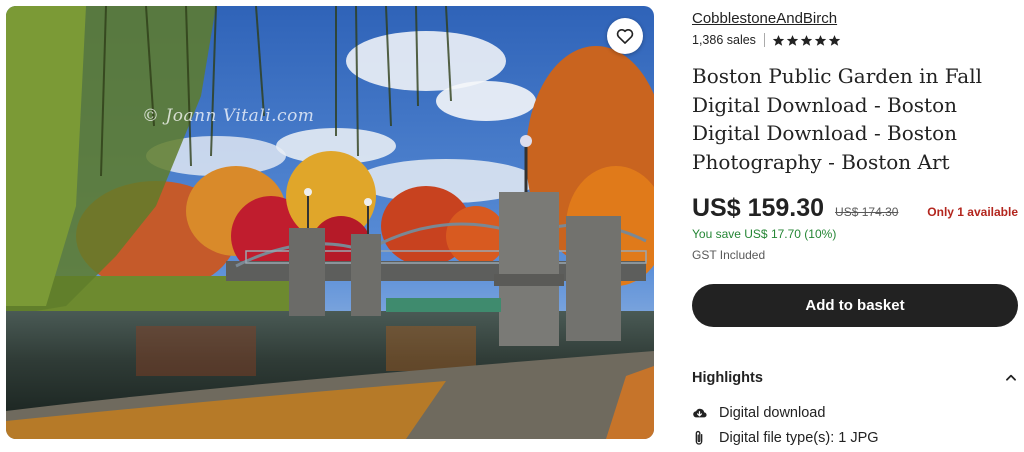  Describe the element at coordinates (729, 255) in the screenshot. I see `tax-note: GST Included` at that location.